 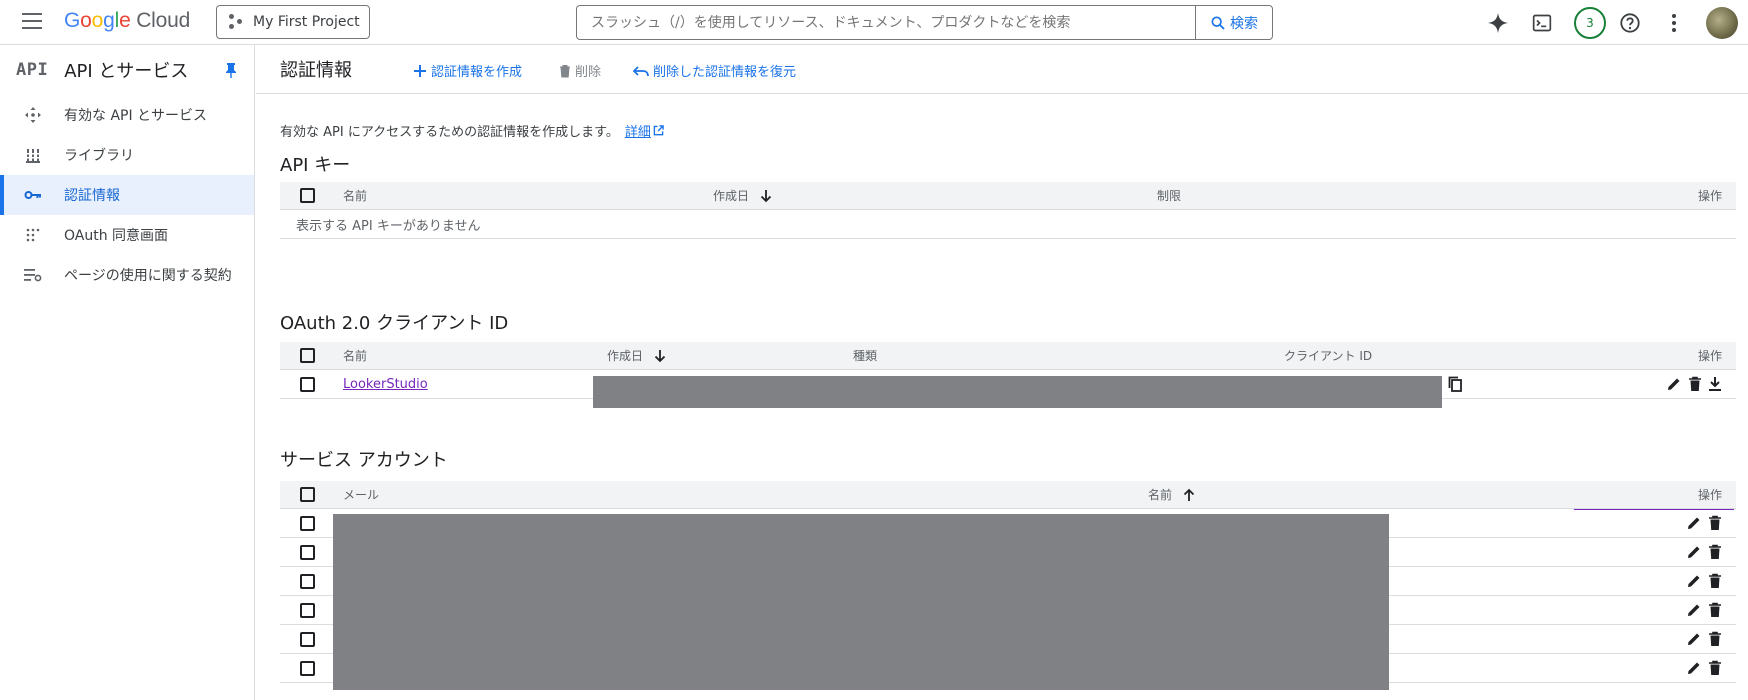 I want to click on sidebar-item-enabled-apis: 有効な API とサービス, so click(x=127, y=115).